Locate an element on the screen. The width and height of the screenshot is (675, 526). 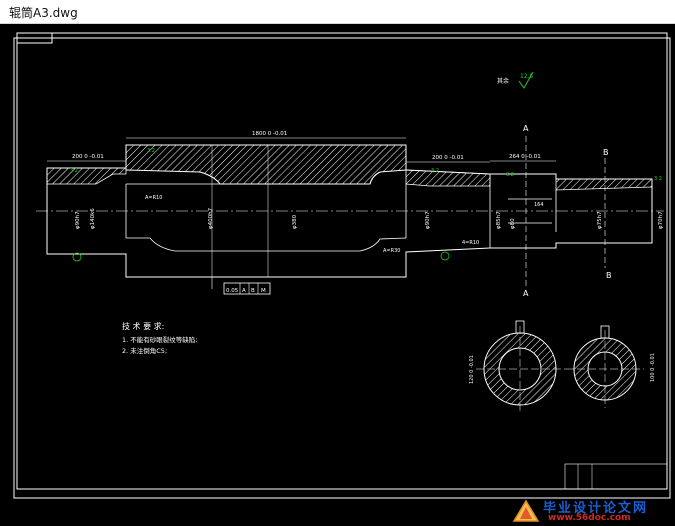
title-block is located at coordinates (616, 476).